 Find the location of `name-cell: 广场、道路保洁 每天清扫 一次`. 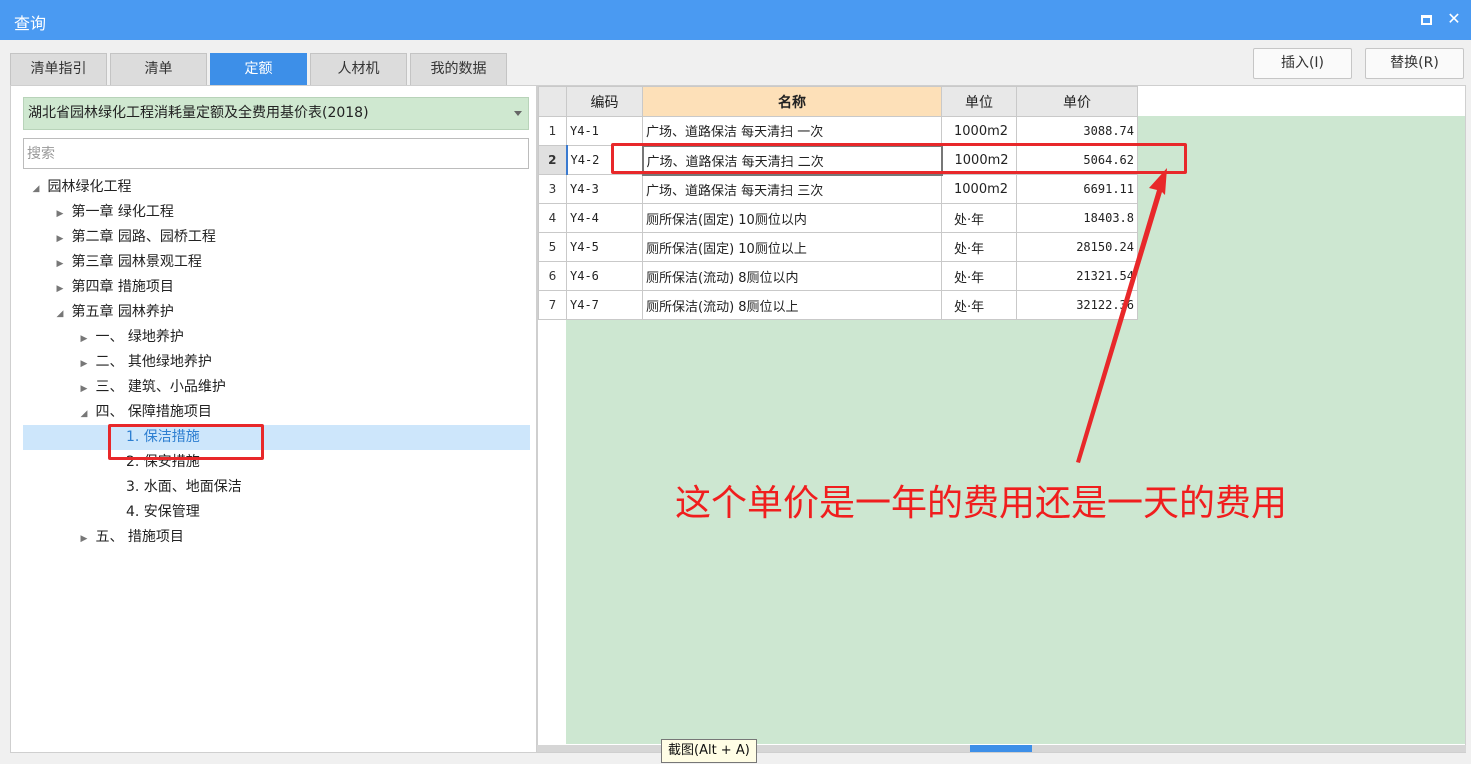

name-cell: 广场、道路保洁 每天清扫 一次 is located at coordinates (792, 131).